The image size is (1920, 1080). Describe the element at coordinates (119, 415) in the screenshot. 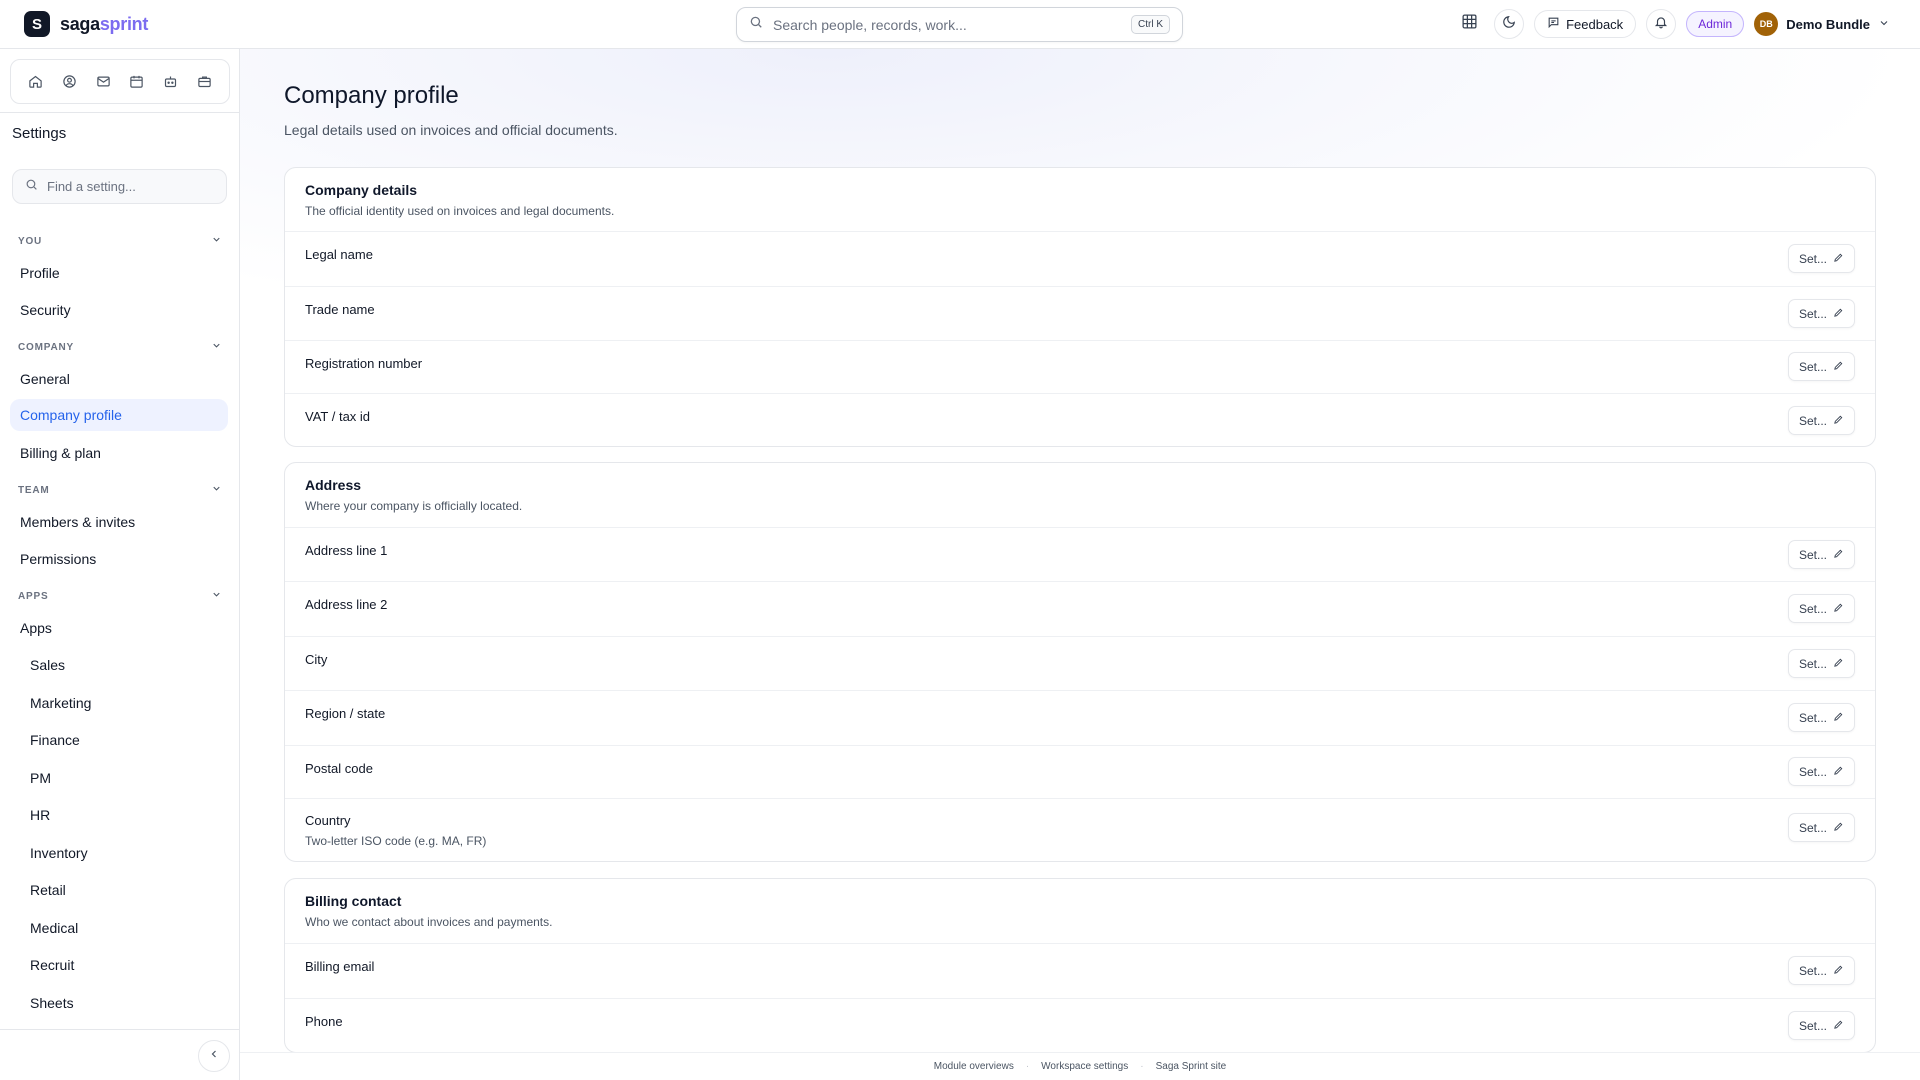

I see `sidebar-item-company-profile: Company profile` at that location.